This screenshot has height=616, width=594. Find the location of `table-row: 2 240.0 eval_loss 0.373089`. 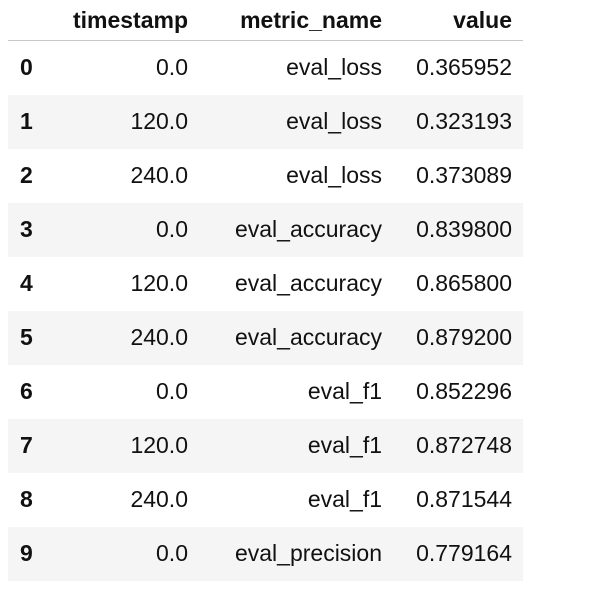

table-row: 2 240.0 eval_loss 0.373089 is located at coordinates (265, 175).